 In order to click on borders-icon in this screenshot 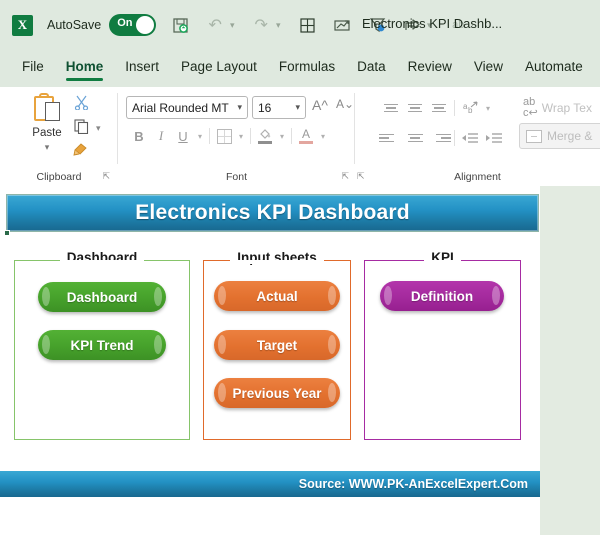, I will do `click(224, 136)`.